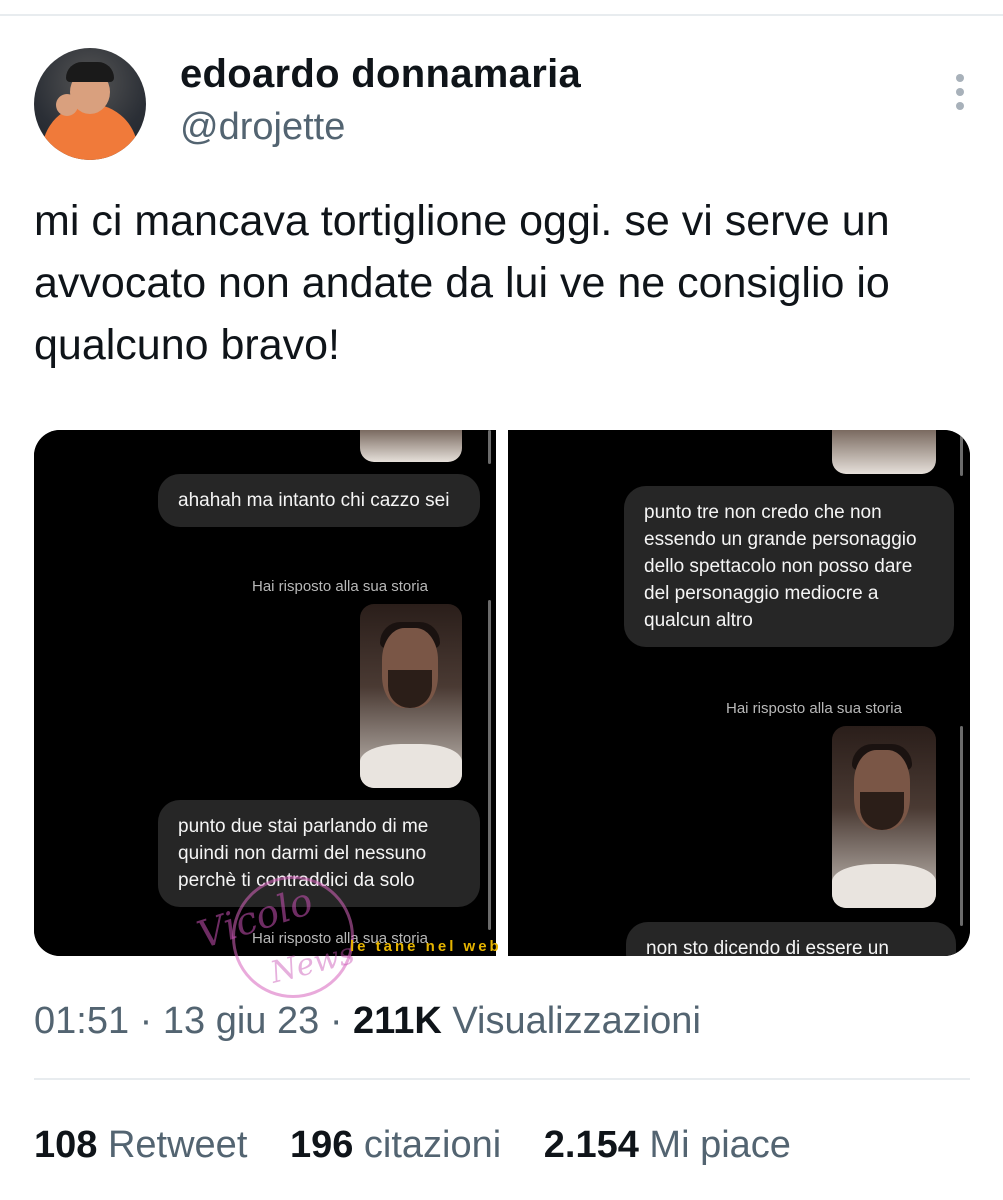 This screenshot has width=1003, height=1200. What do you see at coordinates (591, 1145) in the screenshot?
I see `likes-count: 2.154` at bounding box center [591, 1145].